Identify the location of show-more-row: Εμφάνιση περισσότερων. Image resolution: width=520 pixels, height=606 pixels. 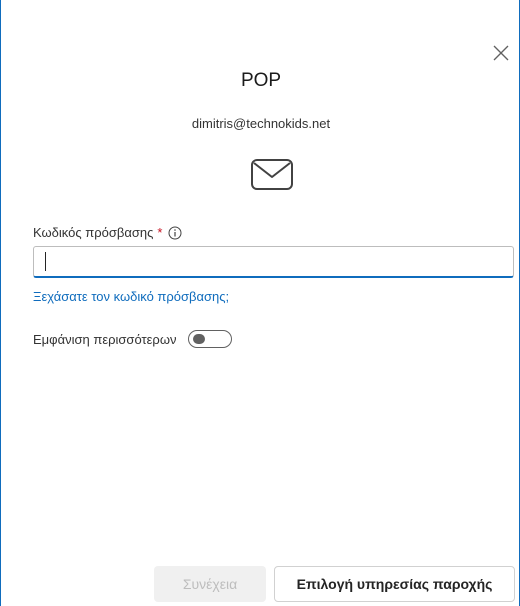
(133, 339).